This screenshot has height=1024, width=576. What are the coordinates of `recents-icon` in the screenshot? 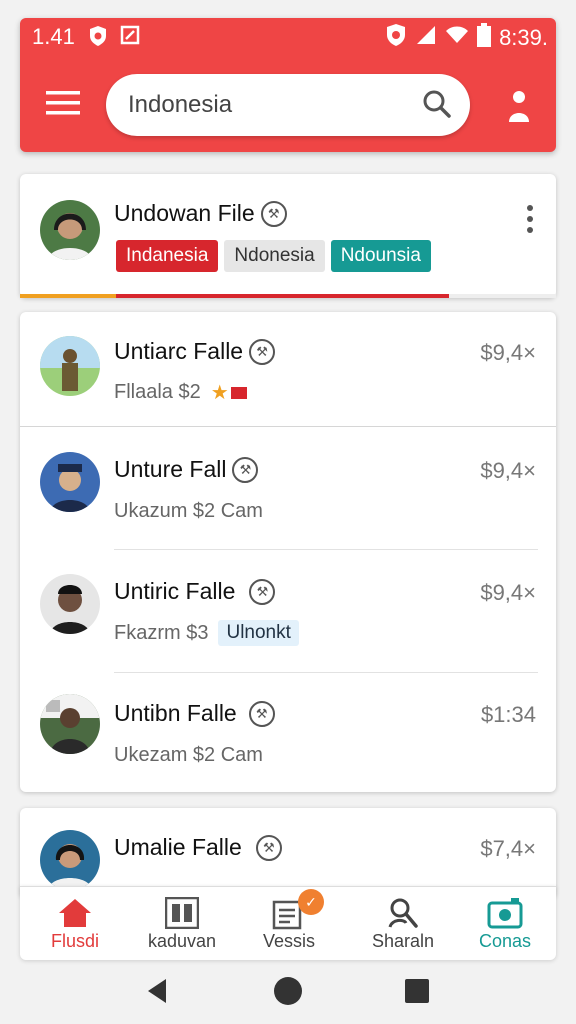 It's located at (417, 993).